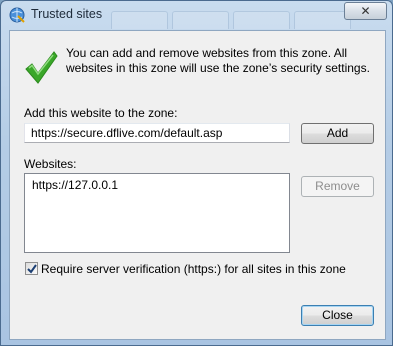 This screenshot has height=346, width=393. I want to click on background-tabs, so click(231, 20).